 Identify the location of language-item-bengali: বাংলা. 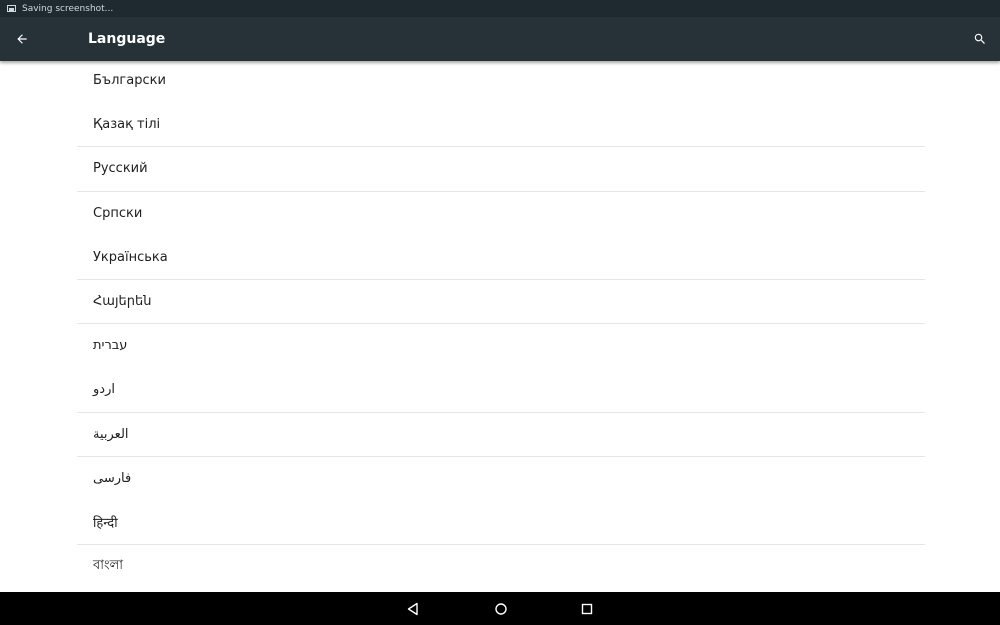
(501, 567).